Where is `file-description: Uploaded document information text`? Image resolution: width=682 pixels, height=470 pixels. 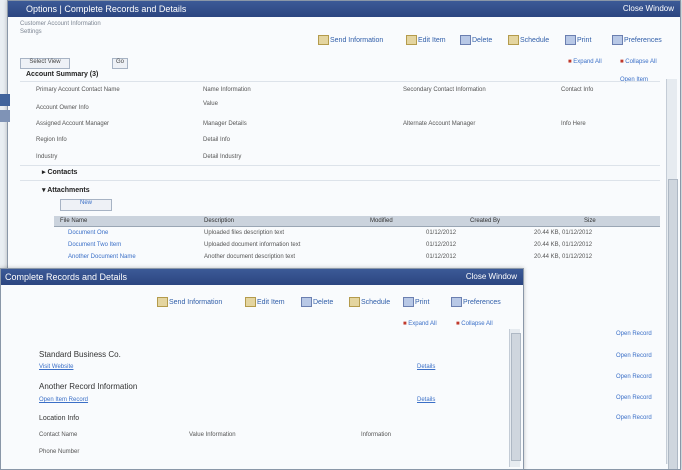 file-description: Uploaded document information text is located at coordinates (252, 245).